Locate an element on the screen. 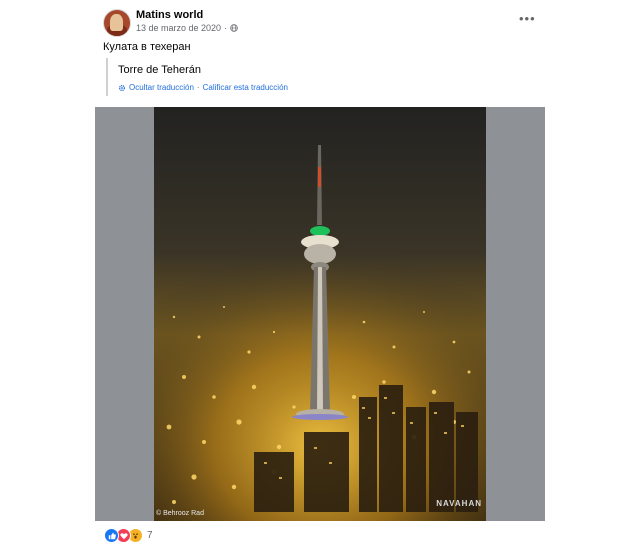 The width and height of the screenshot is (640, 549). post-text: Кулата в техеран is located at coordinates (147, 47).